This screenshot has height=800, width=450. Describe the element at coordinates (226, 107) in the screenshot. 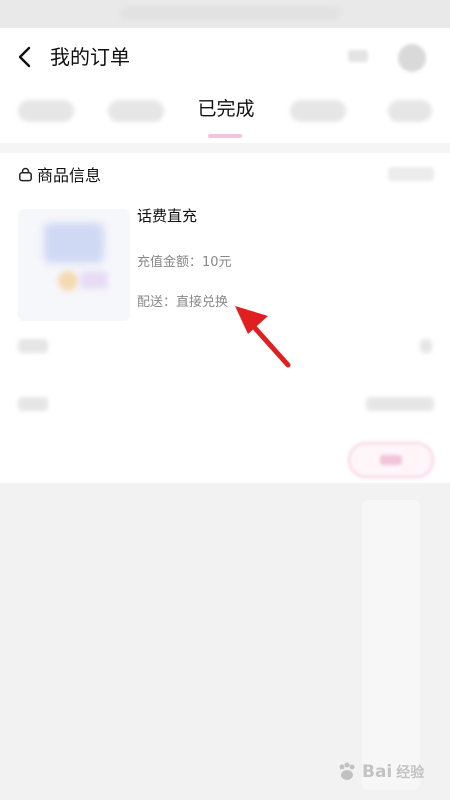

I see `tab-completed: 已完成` at that location.